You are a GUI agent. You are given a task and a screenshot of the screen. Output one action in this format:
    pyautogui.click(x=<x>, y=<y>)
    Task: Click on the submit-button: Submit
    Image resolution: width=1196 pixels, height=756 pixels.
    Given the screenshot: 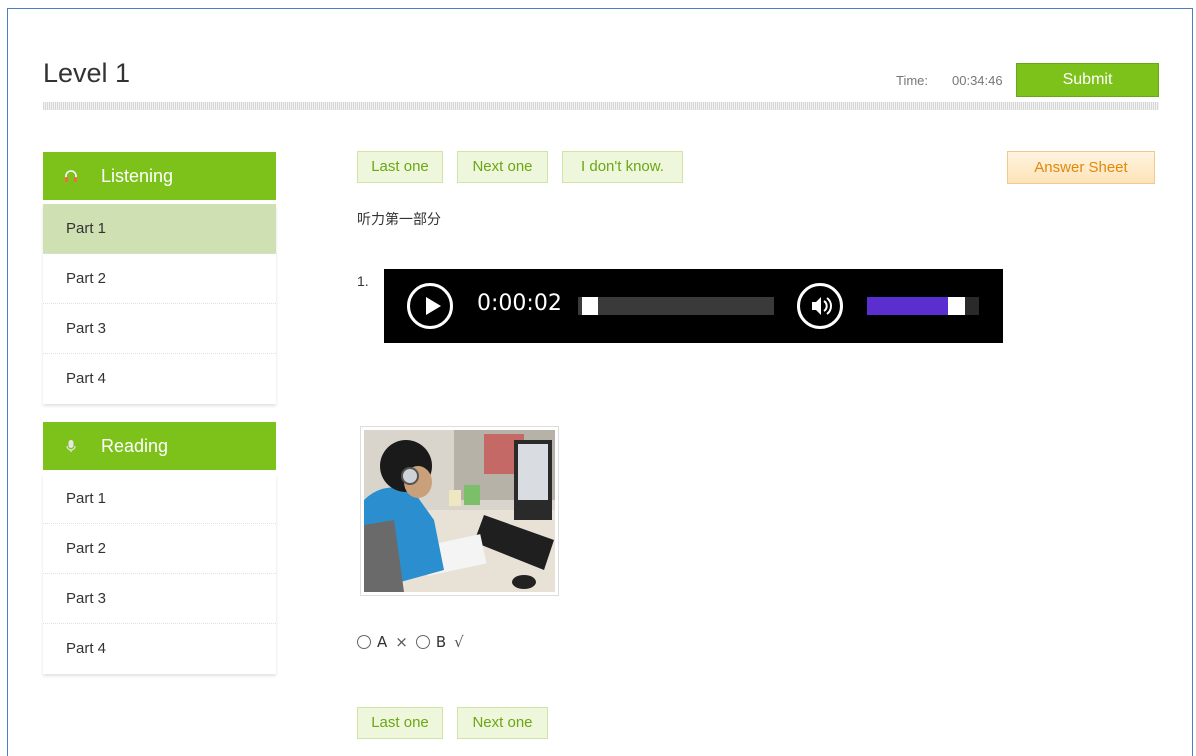 What is the action you would take?
    pyautogui.click(x=1087, y=80)
    